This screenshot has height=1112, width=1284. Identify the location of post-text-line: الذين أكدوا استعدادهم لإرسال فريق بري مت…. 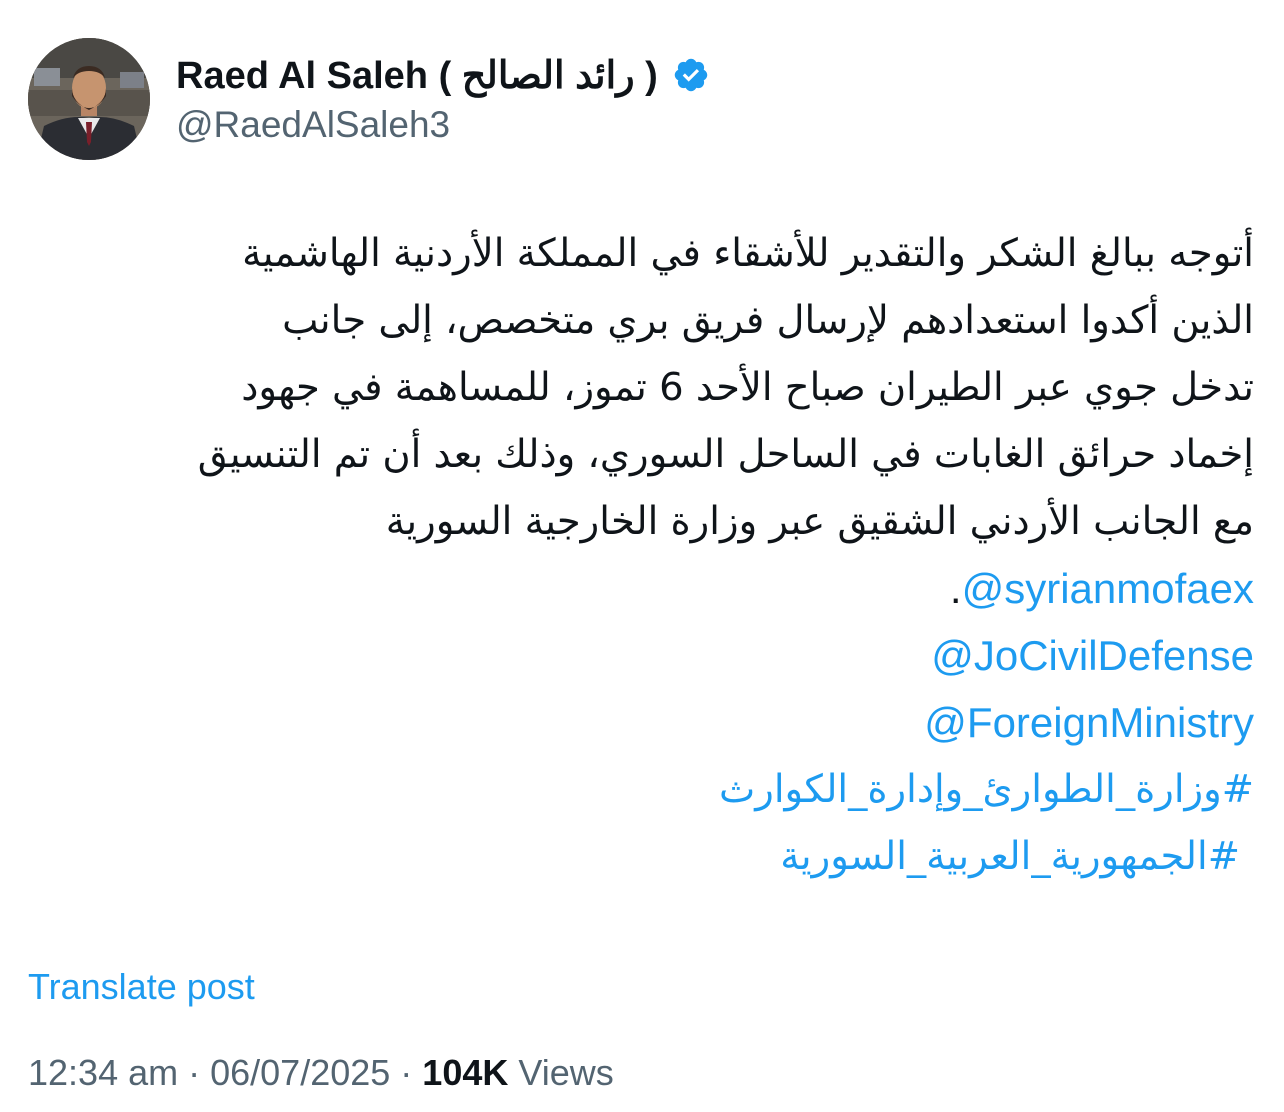
(768, 320).